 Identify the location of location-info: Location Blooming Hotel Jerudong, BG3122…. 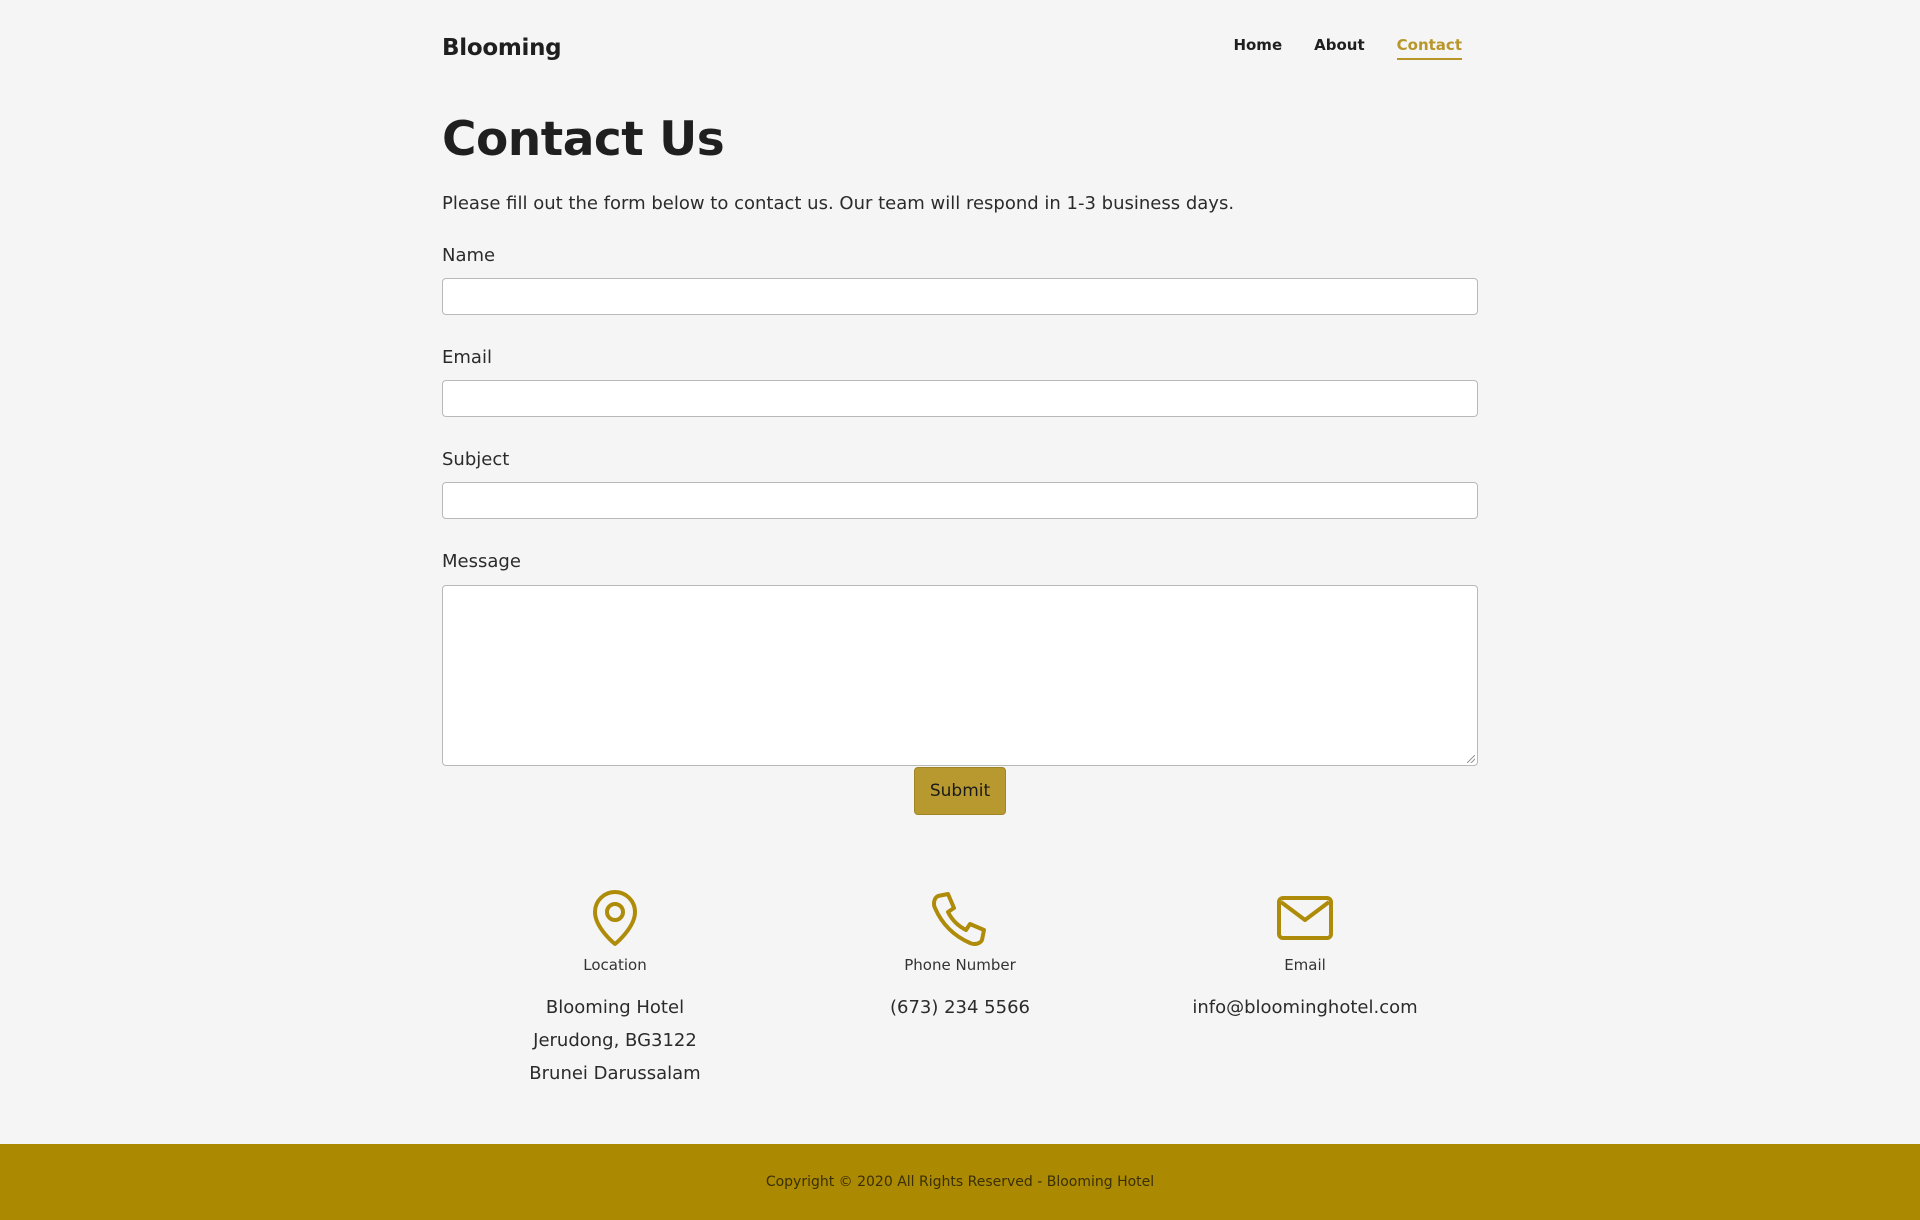
(615, 991).